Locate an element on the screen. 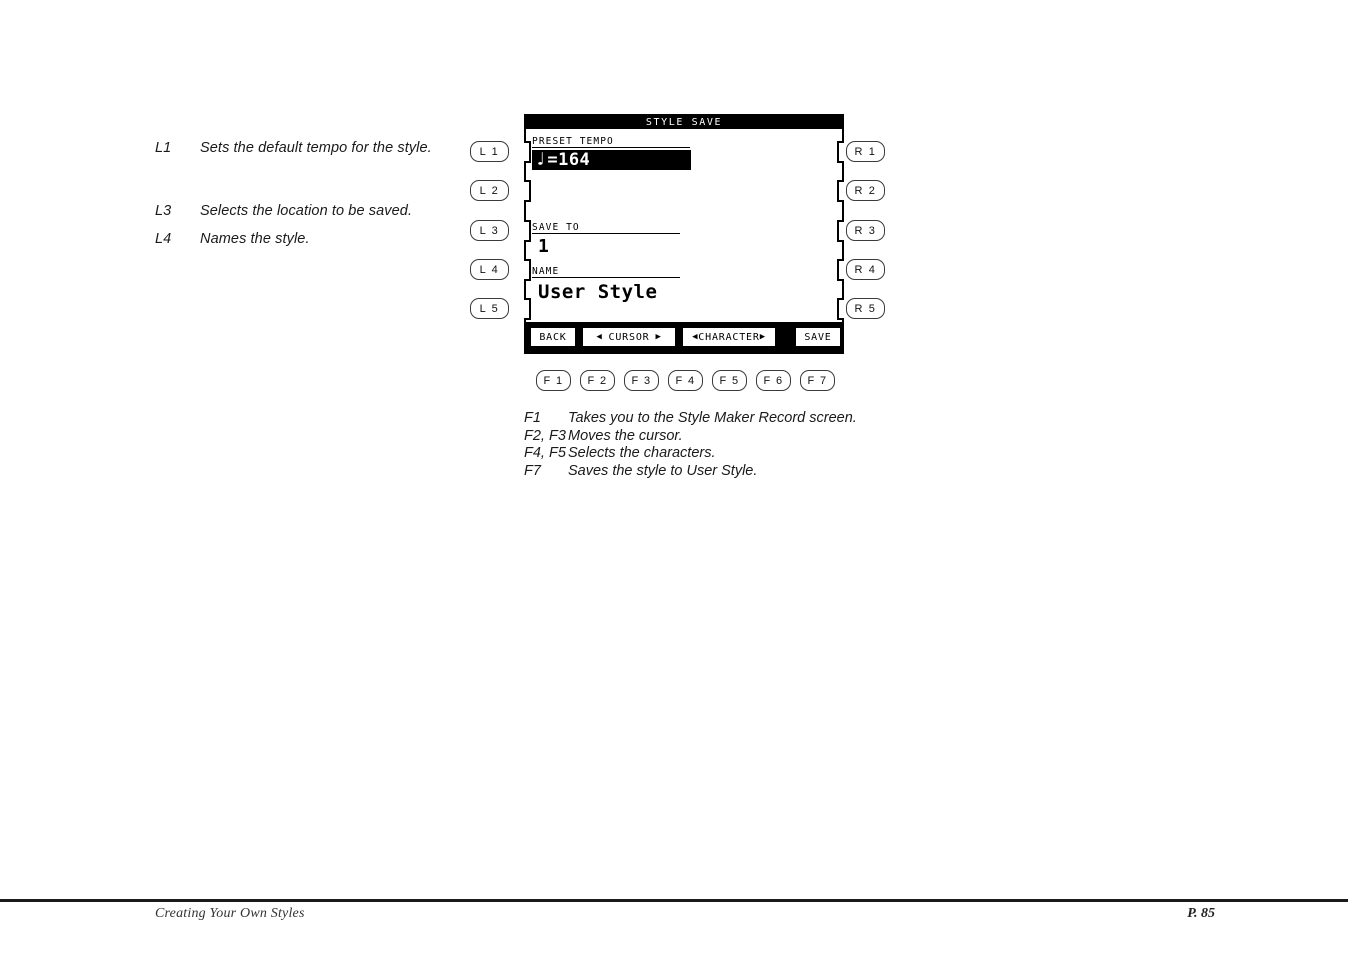  f-note-key: F7 is located at coordinates (532, 470).